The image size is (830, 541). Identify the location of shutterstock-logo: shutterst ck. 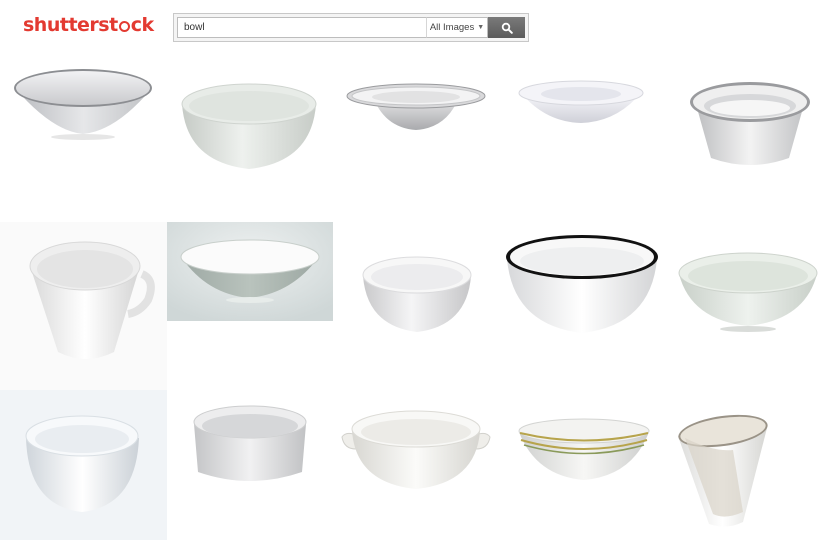
(88, 25).